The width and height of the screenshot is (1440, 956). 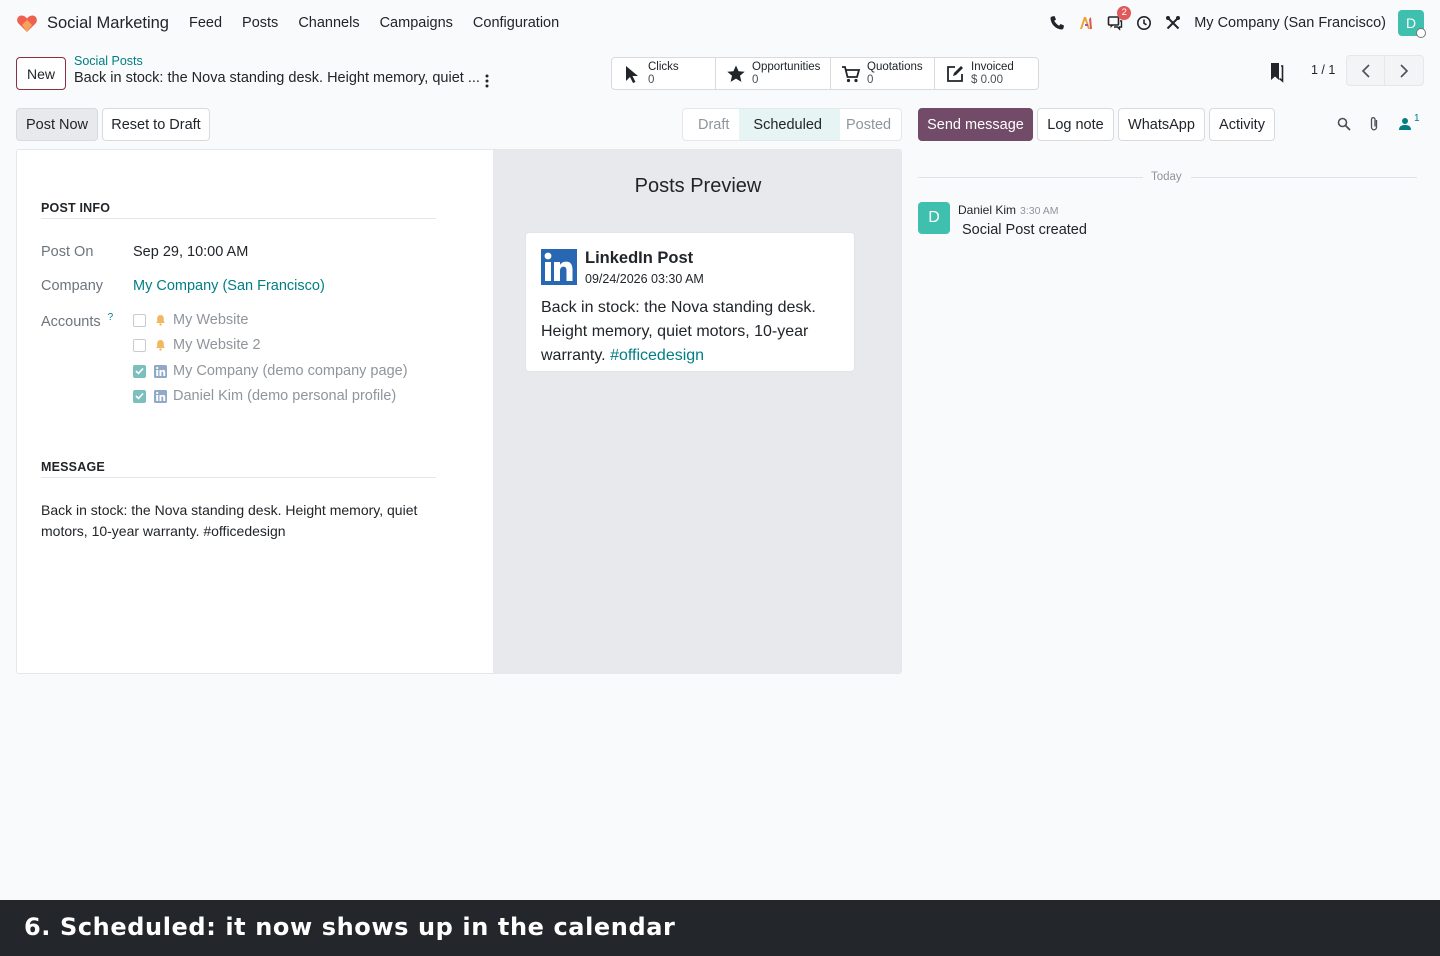 What do you see at coordinates (57, 124) in the screenshot?
I see `post-now-button: Post Now` at bounding box center [57, 124].